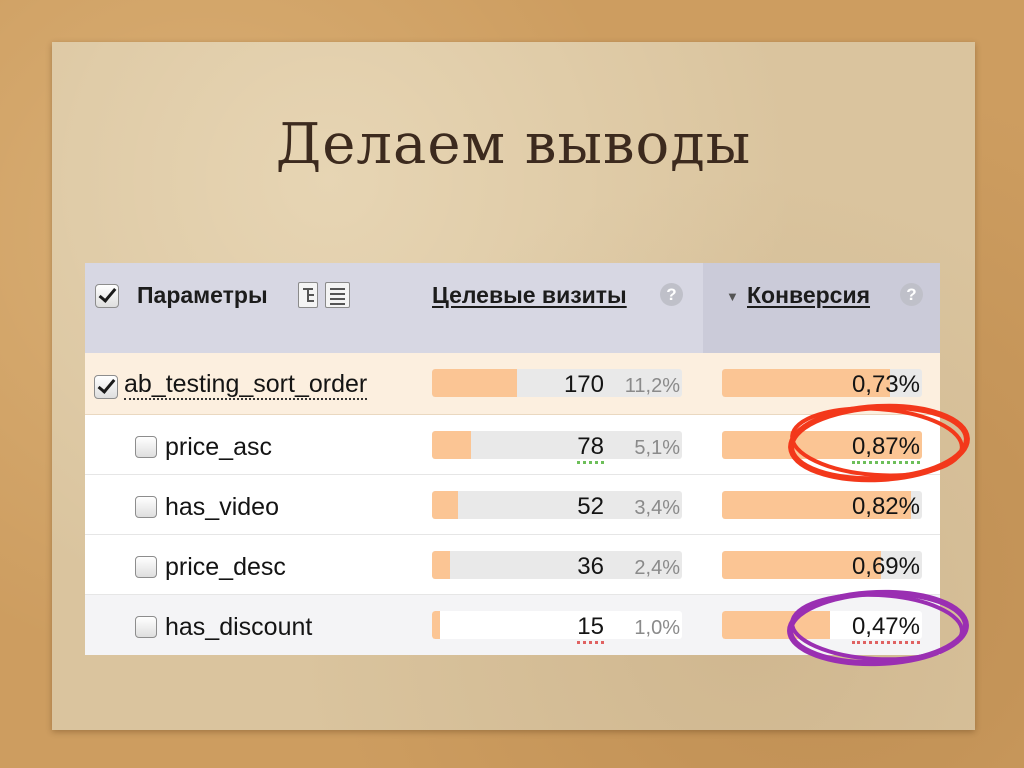 The width and height of the screenshot is (1024, 768). I want to click on conversion-value: 0,87%, so click(865, 448).